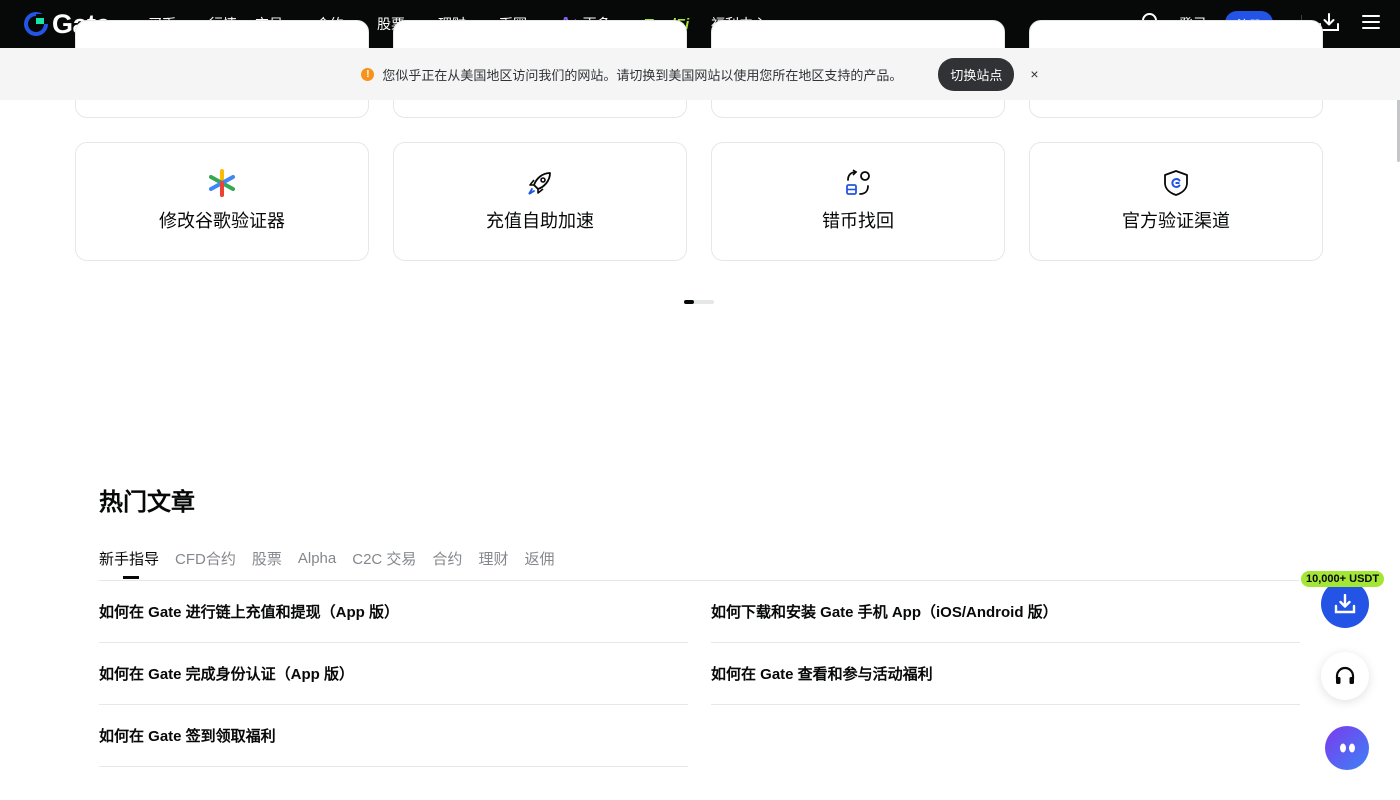 Image resolution: width=1400 pixels, height=800 pixels. I want to click on tab-beginner-guide: 新手指导, so click(129, 563).